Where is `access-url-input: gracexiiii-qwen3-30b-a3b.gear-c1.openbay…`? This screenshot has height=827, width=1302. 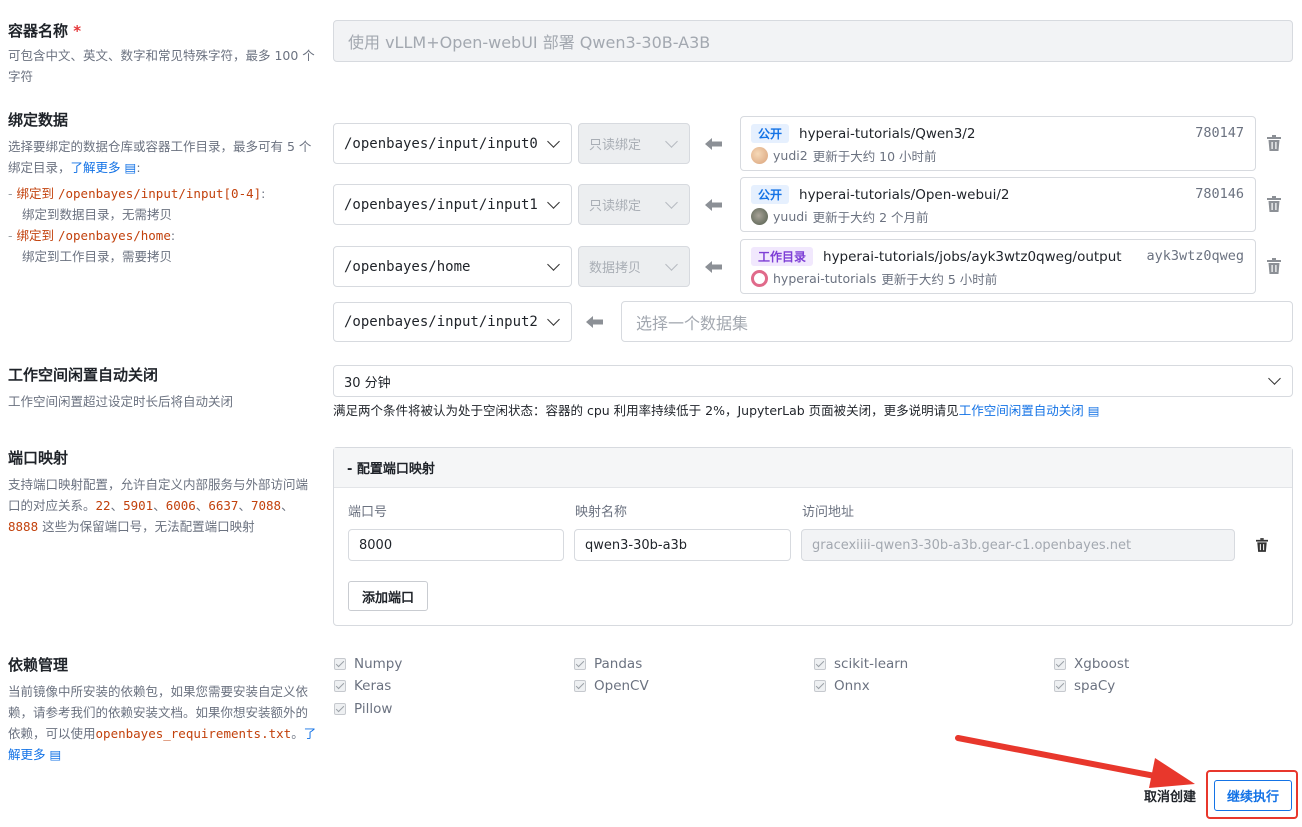 access-url-input: gracexiiii-qwen3-30b-a3b.gear-c1.openbay… is located at coordinates (1018, 545).